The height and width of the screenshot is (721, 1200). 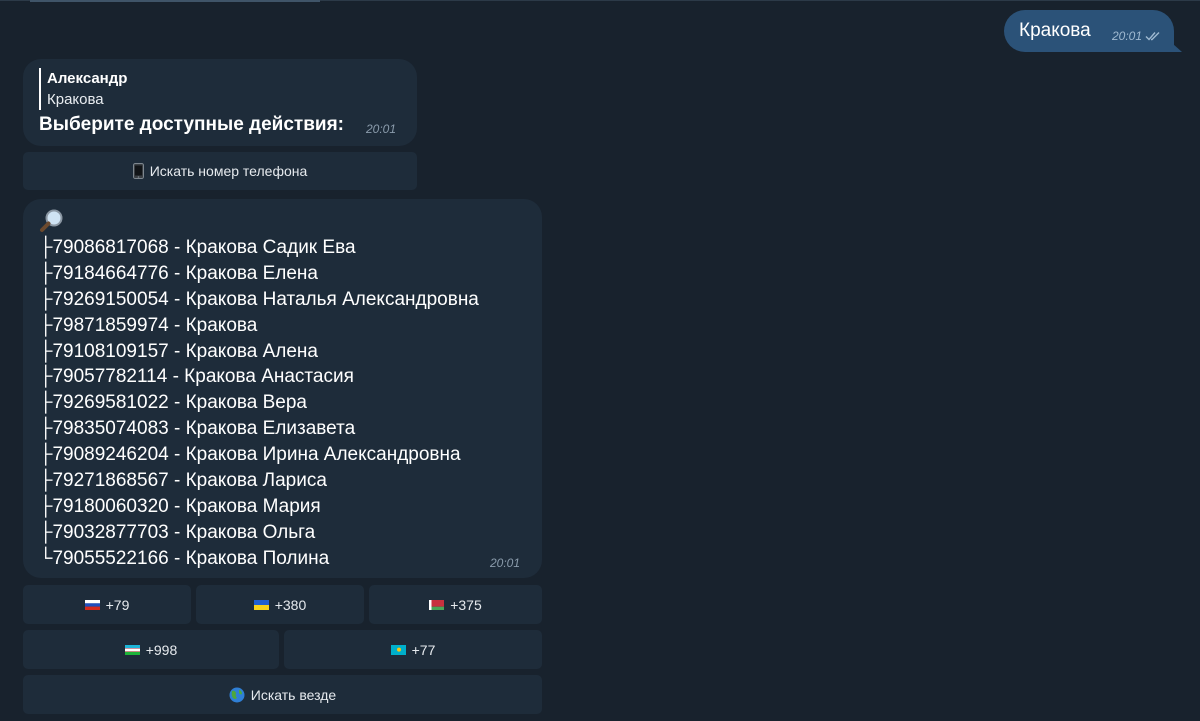 What do you see at coordinates (1126, 36) in the screenshot?
I see `outgoing-message-time: 20:01` at bounding box center [1126, 36].